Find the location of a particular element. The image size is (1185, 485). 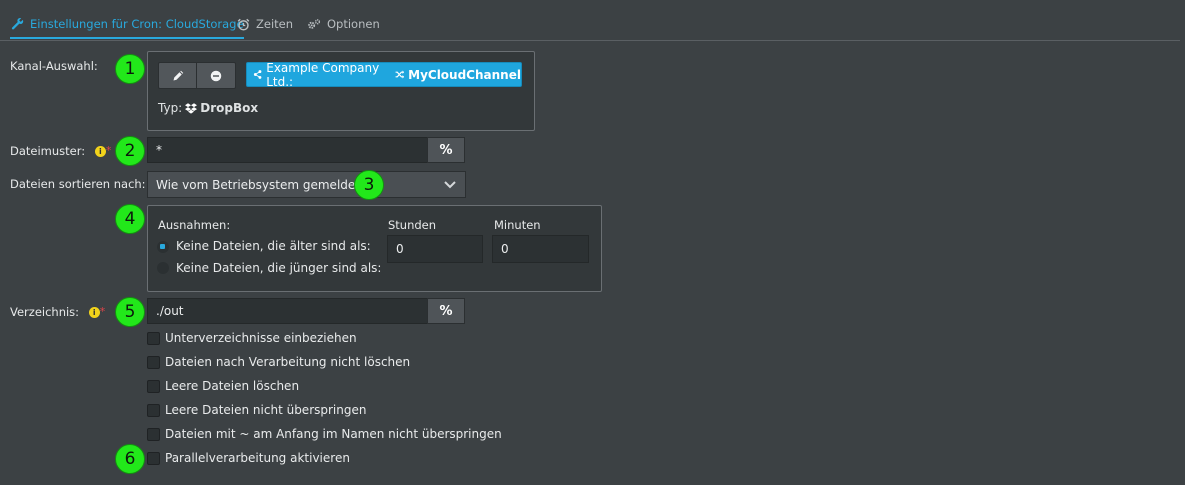

tab-options: Optionen is located at coordinates (343, 24).